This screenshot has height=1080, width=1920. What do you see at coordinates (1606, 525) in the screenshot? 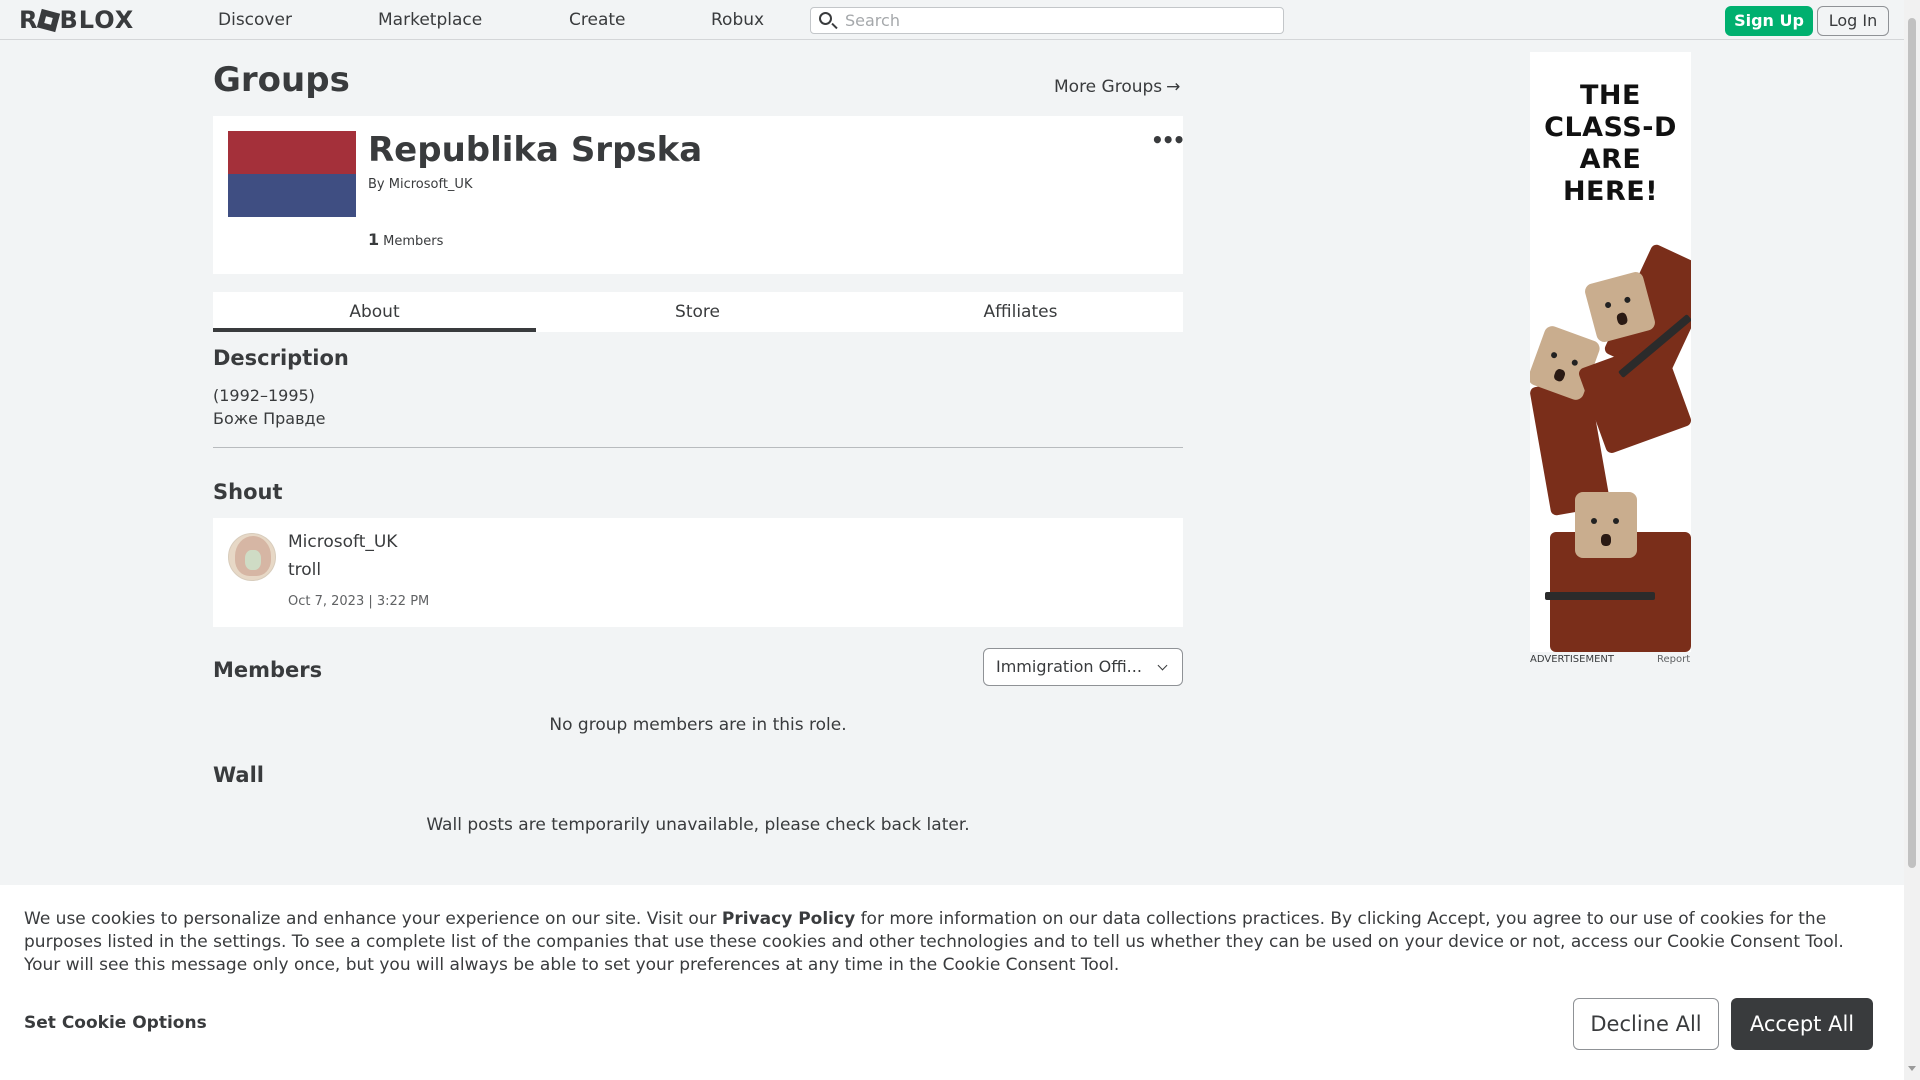
I see `ad-character-head` at bounding box center [1606, 525].